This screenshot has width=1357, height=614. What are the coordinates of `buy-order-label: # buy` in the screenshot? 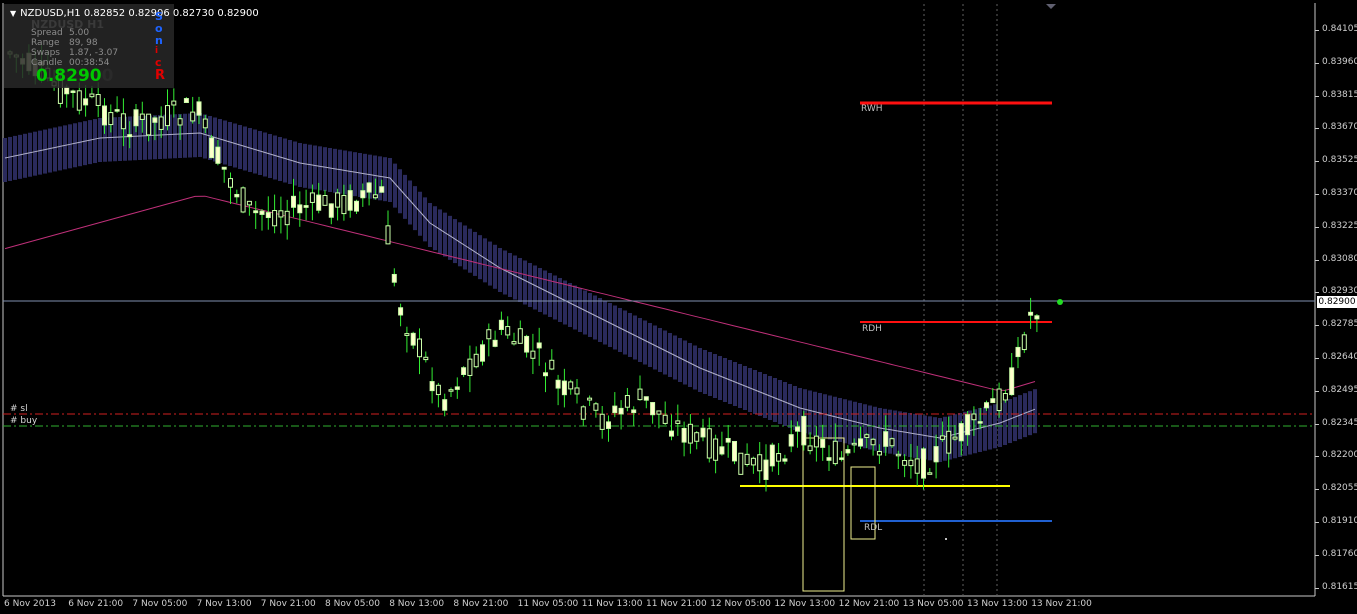 It's located at (23, 421).